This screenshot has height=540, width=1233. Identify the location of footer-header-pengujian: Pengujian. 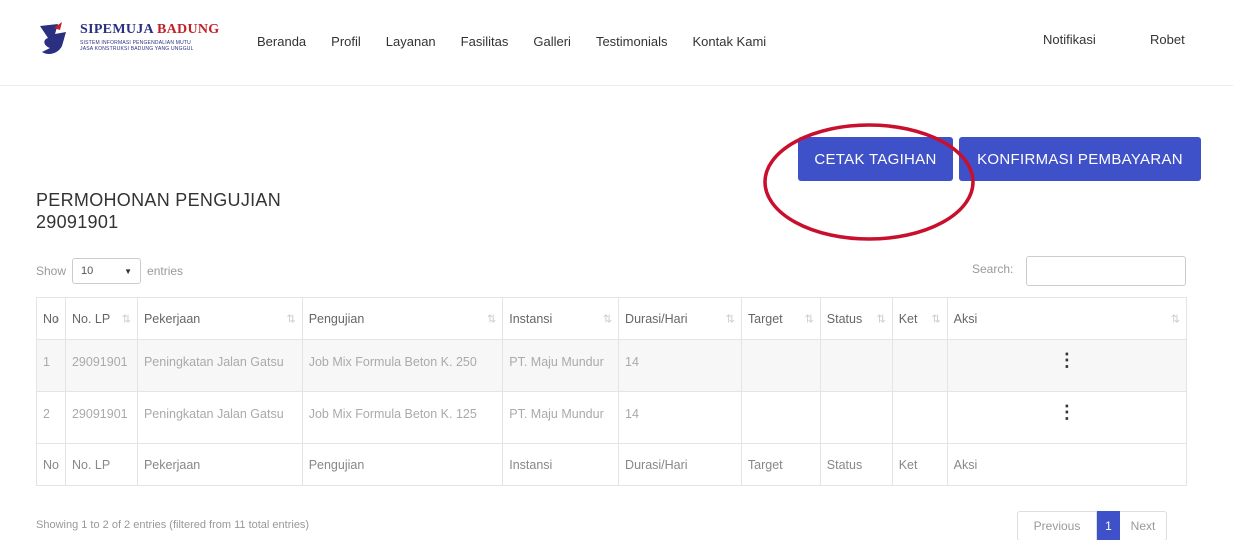
(402, 464).